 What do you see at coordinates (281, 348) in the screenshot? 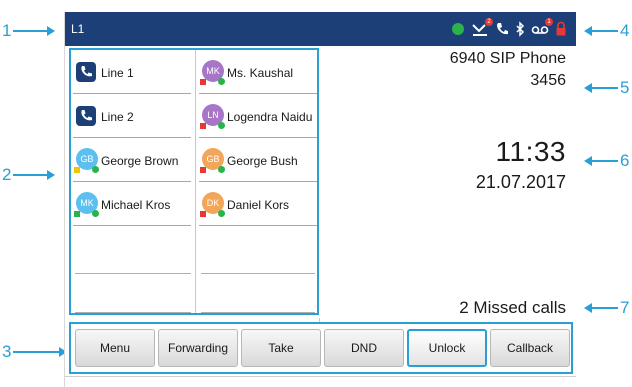
I see `softkey-take: Take` at bounding box center [281, 348].